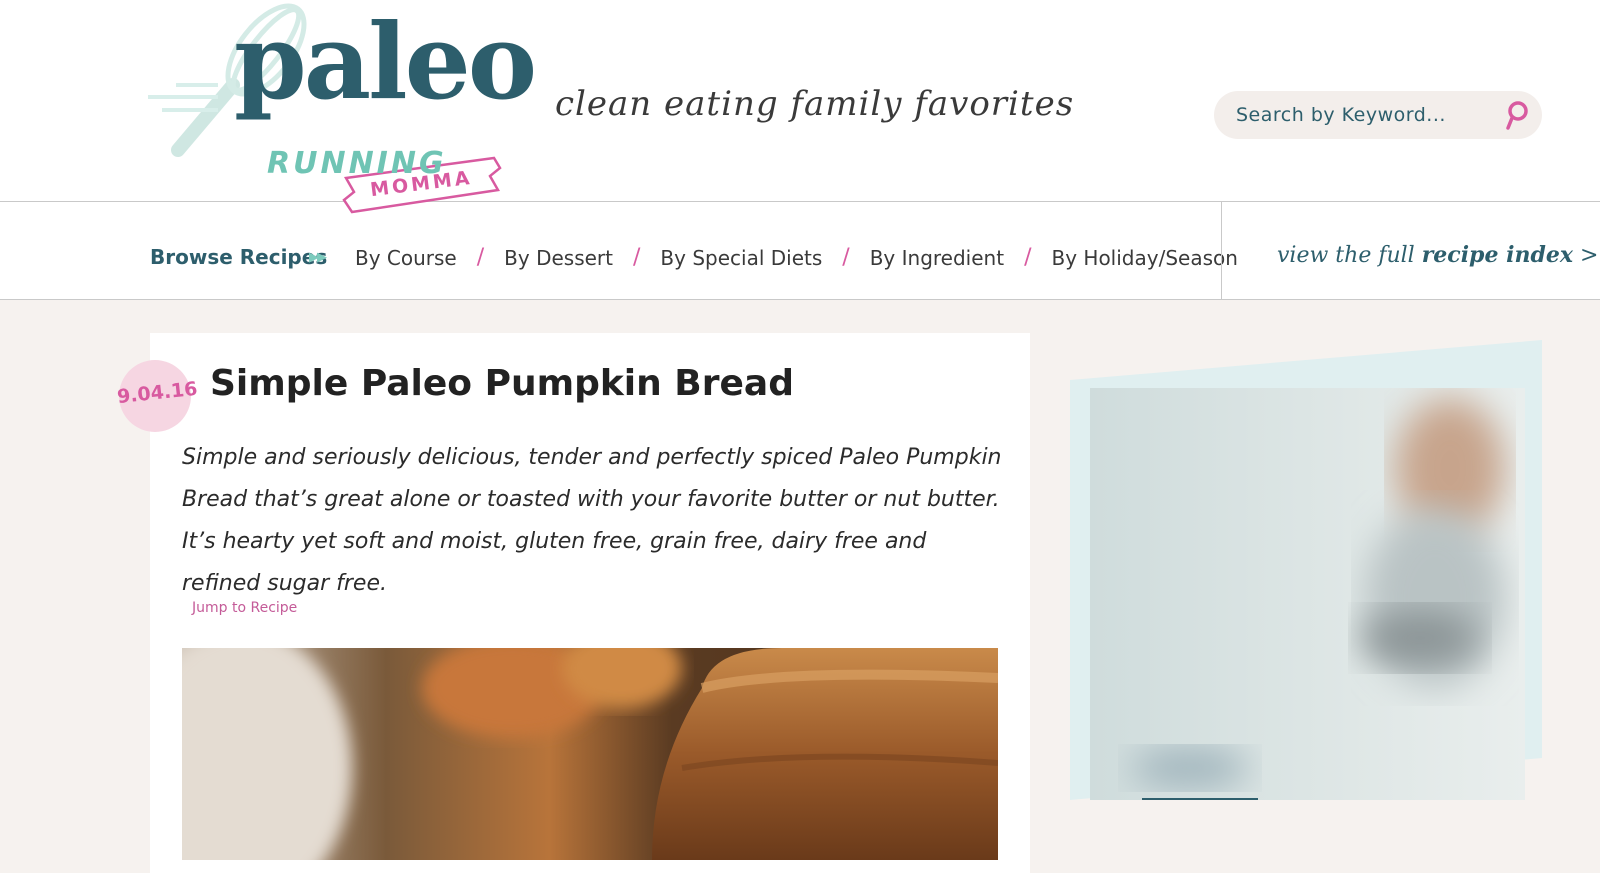 The image size is (1600, 873). I want to click on jump-to-recipe-link: Jump to Recipe, so click(244, 608).